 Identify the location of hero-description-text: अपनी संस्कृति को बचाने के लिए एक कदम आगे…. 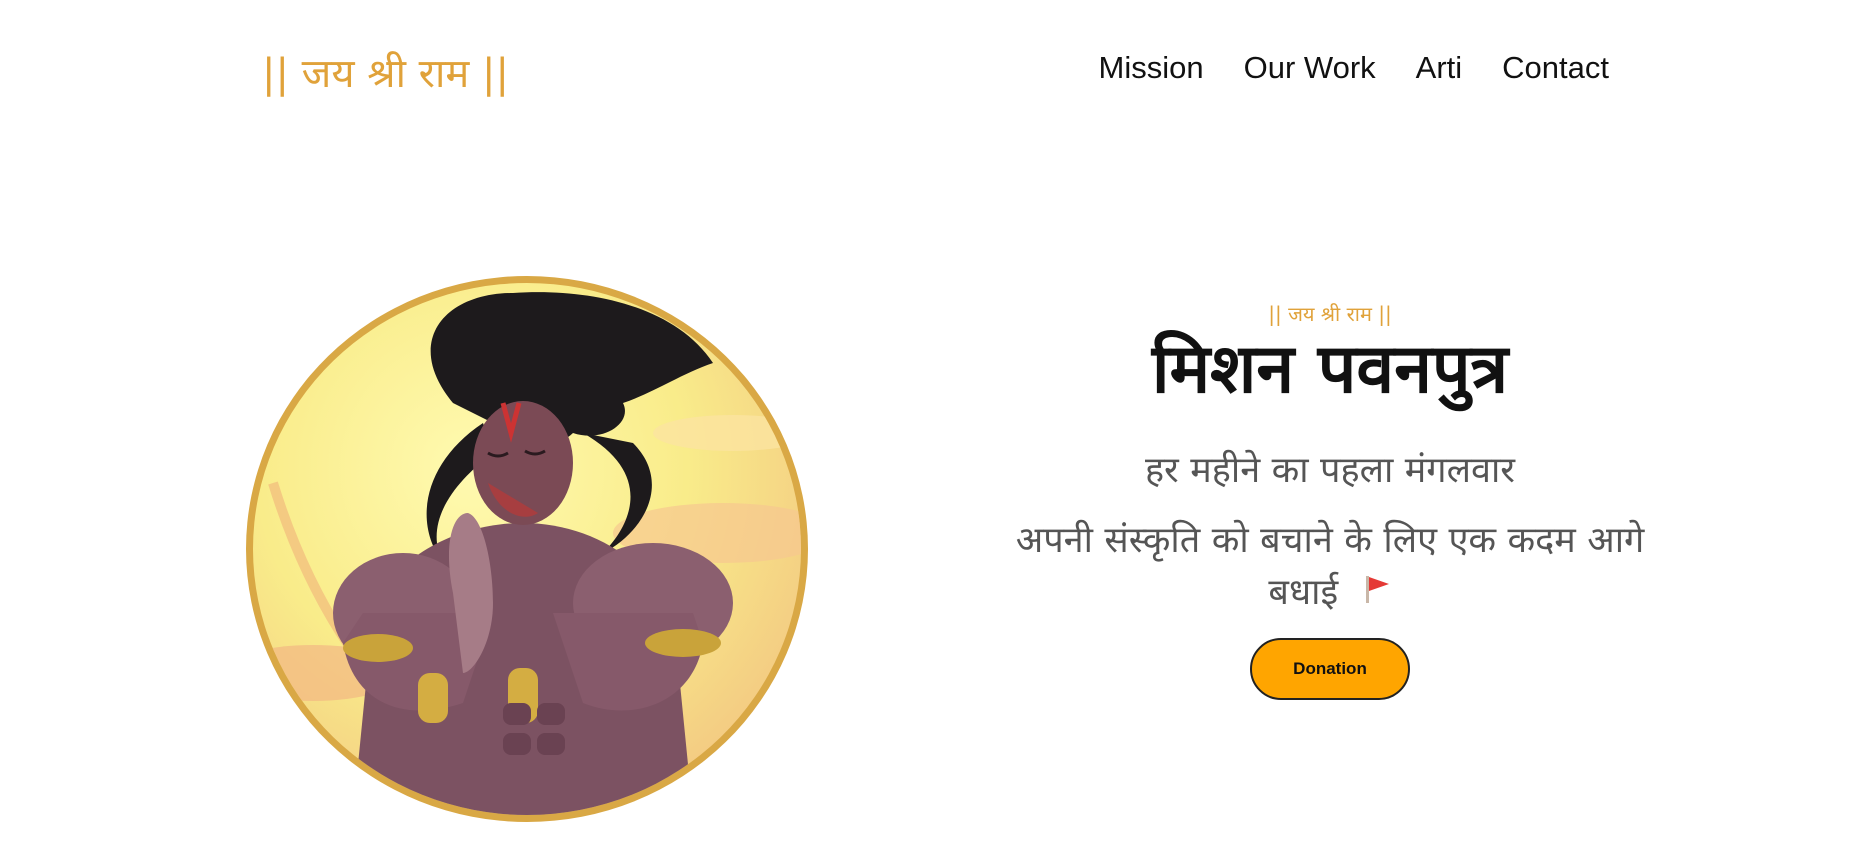
(1330, 566).